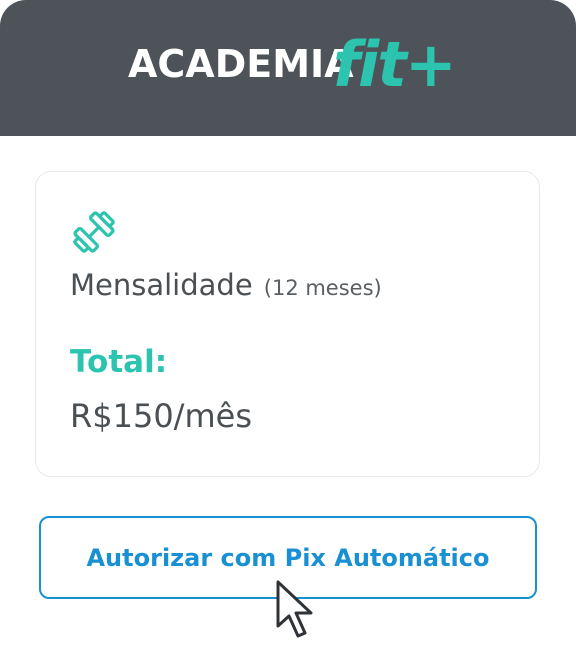  Describe the element at coordinates (94, 232) in the screenshot. I see `dumbbell-icon` at that location.